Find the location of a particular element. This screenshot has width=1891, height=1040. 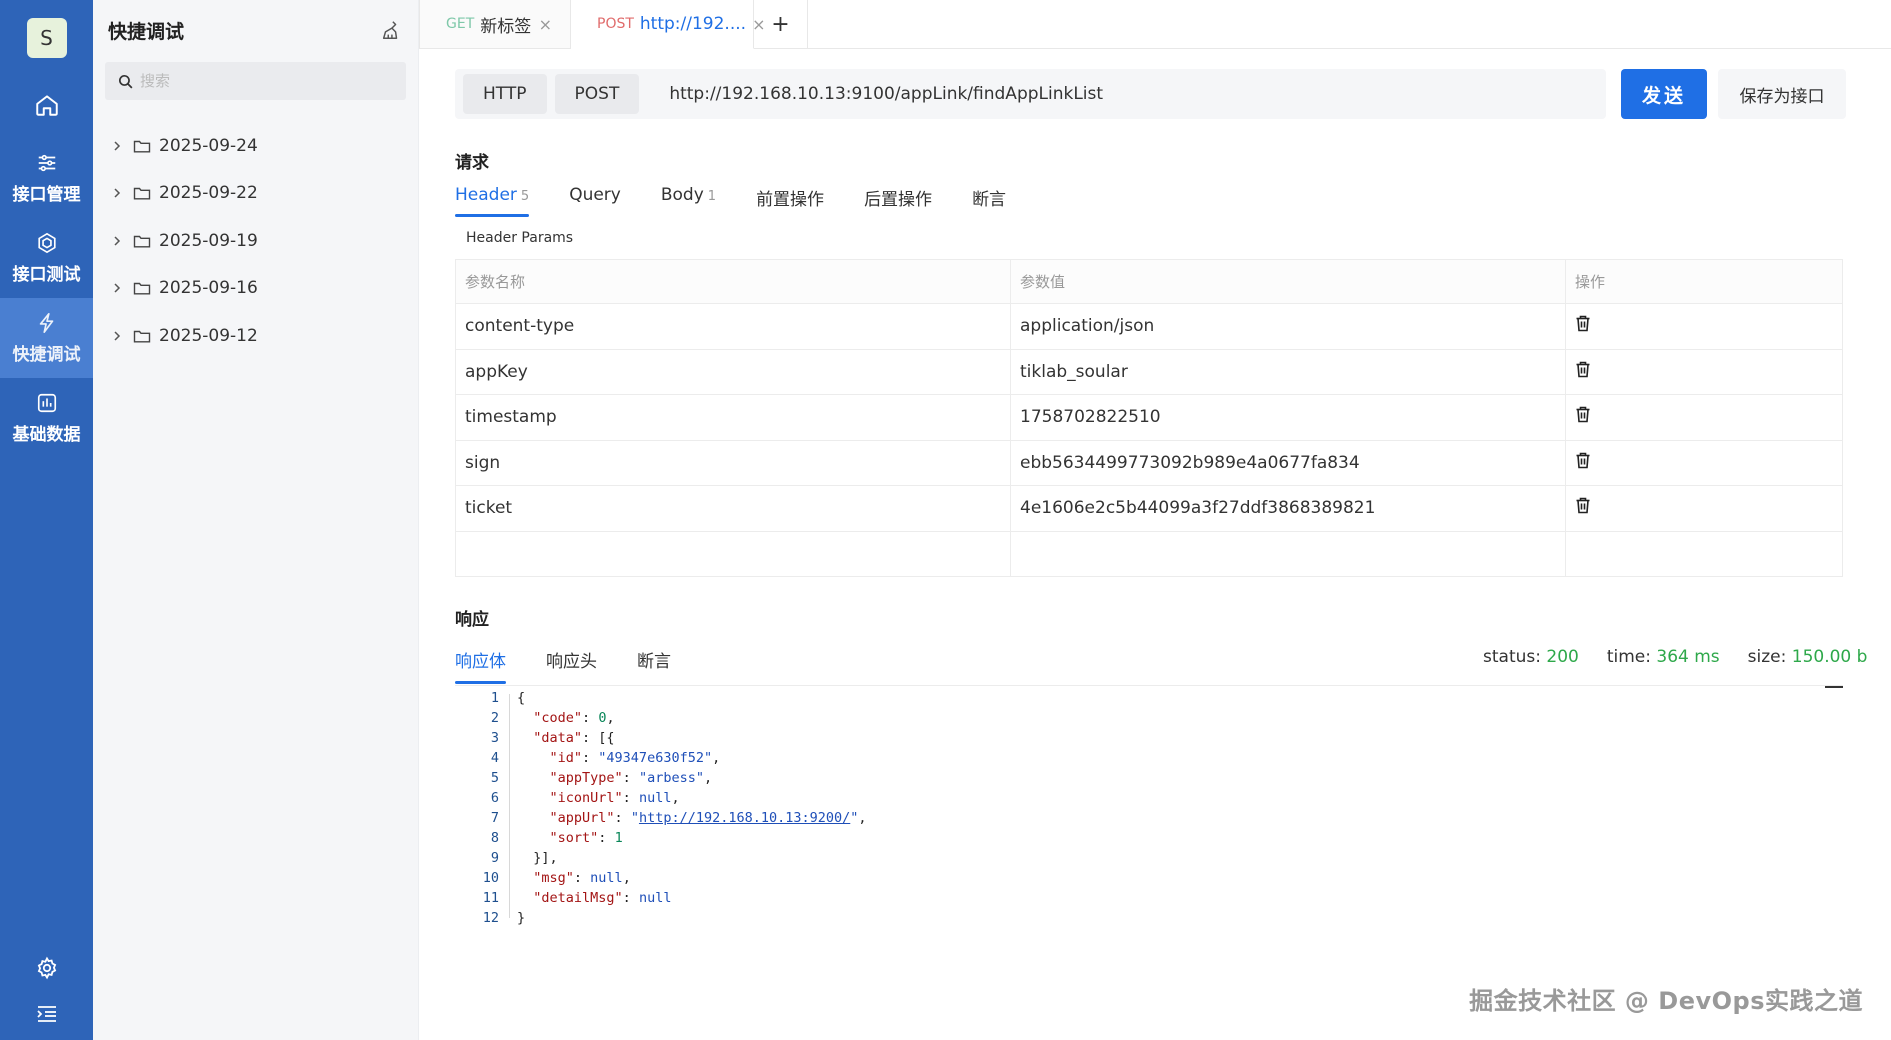

tree-folder: 2025-09-16 is located at coordinates (255, 289).